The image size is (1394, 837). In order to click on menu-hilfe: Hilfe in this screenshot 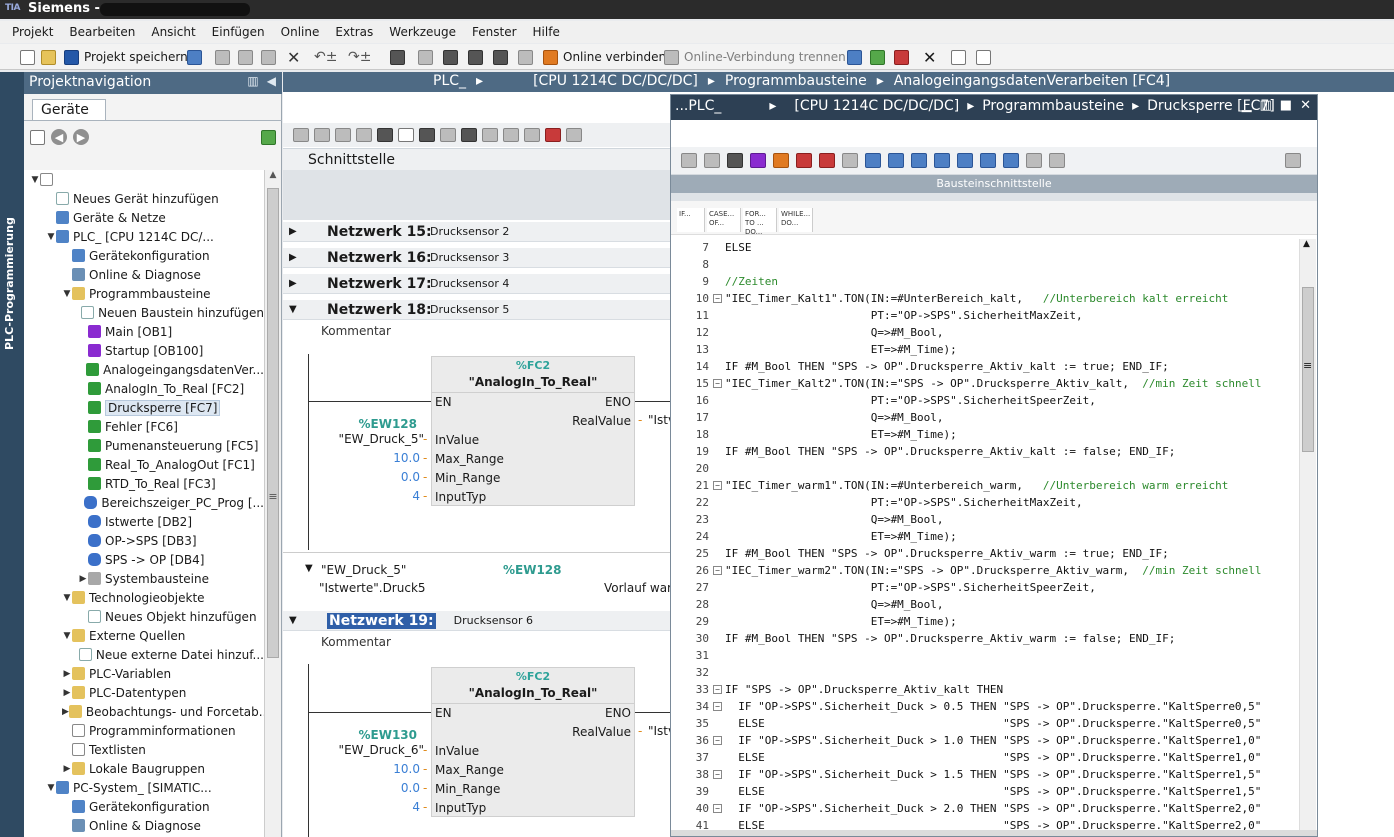, I will do `click(546, 32)`.